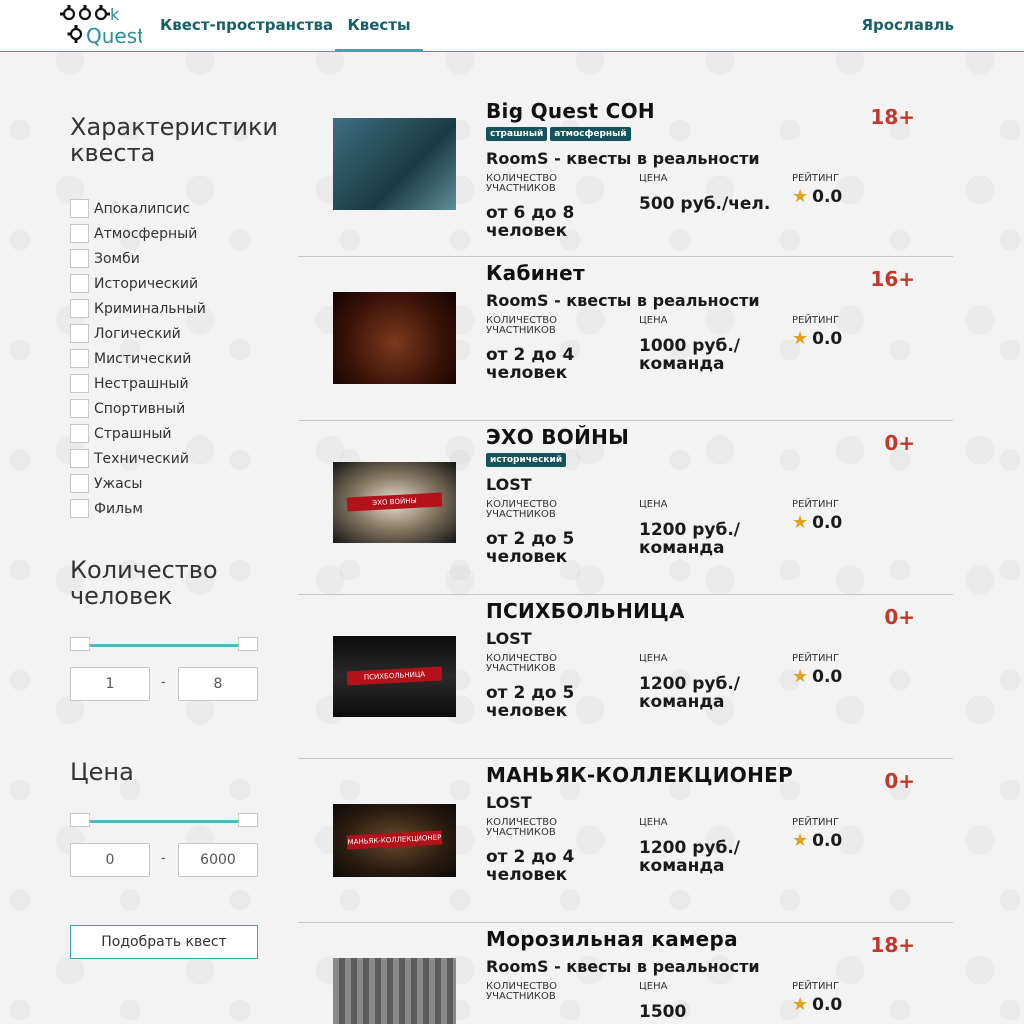 This screenshot has width=1024, height=1024. I want to click on filter-label: Спортивный, so click(140, 408).